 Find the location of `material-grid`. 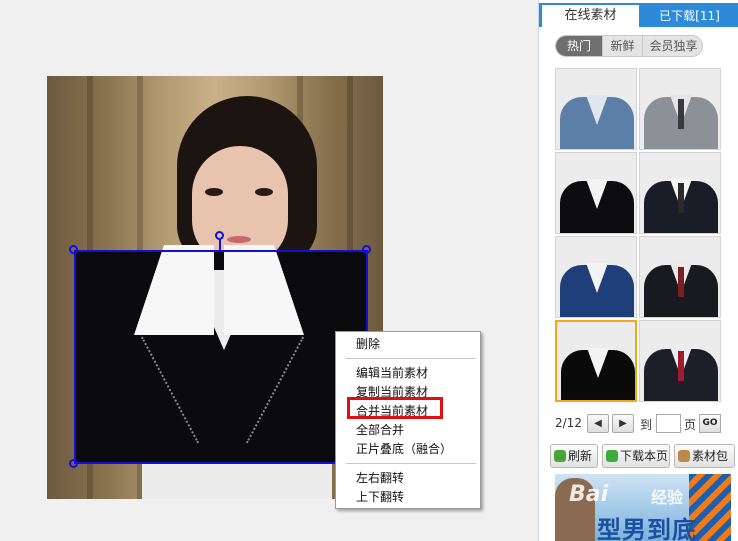

material-grid is located at coordinates (639, 236).